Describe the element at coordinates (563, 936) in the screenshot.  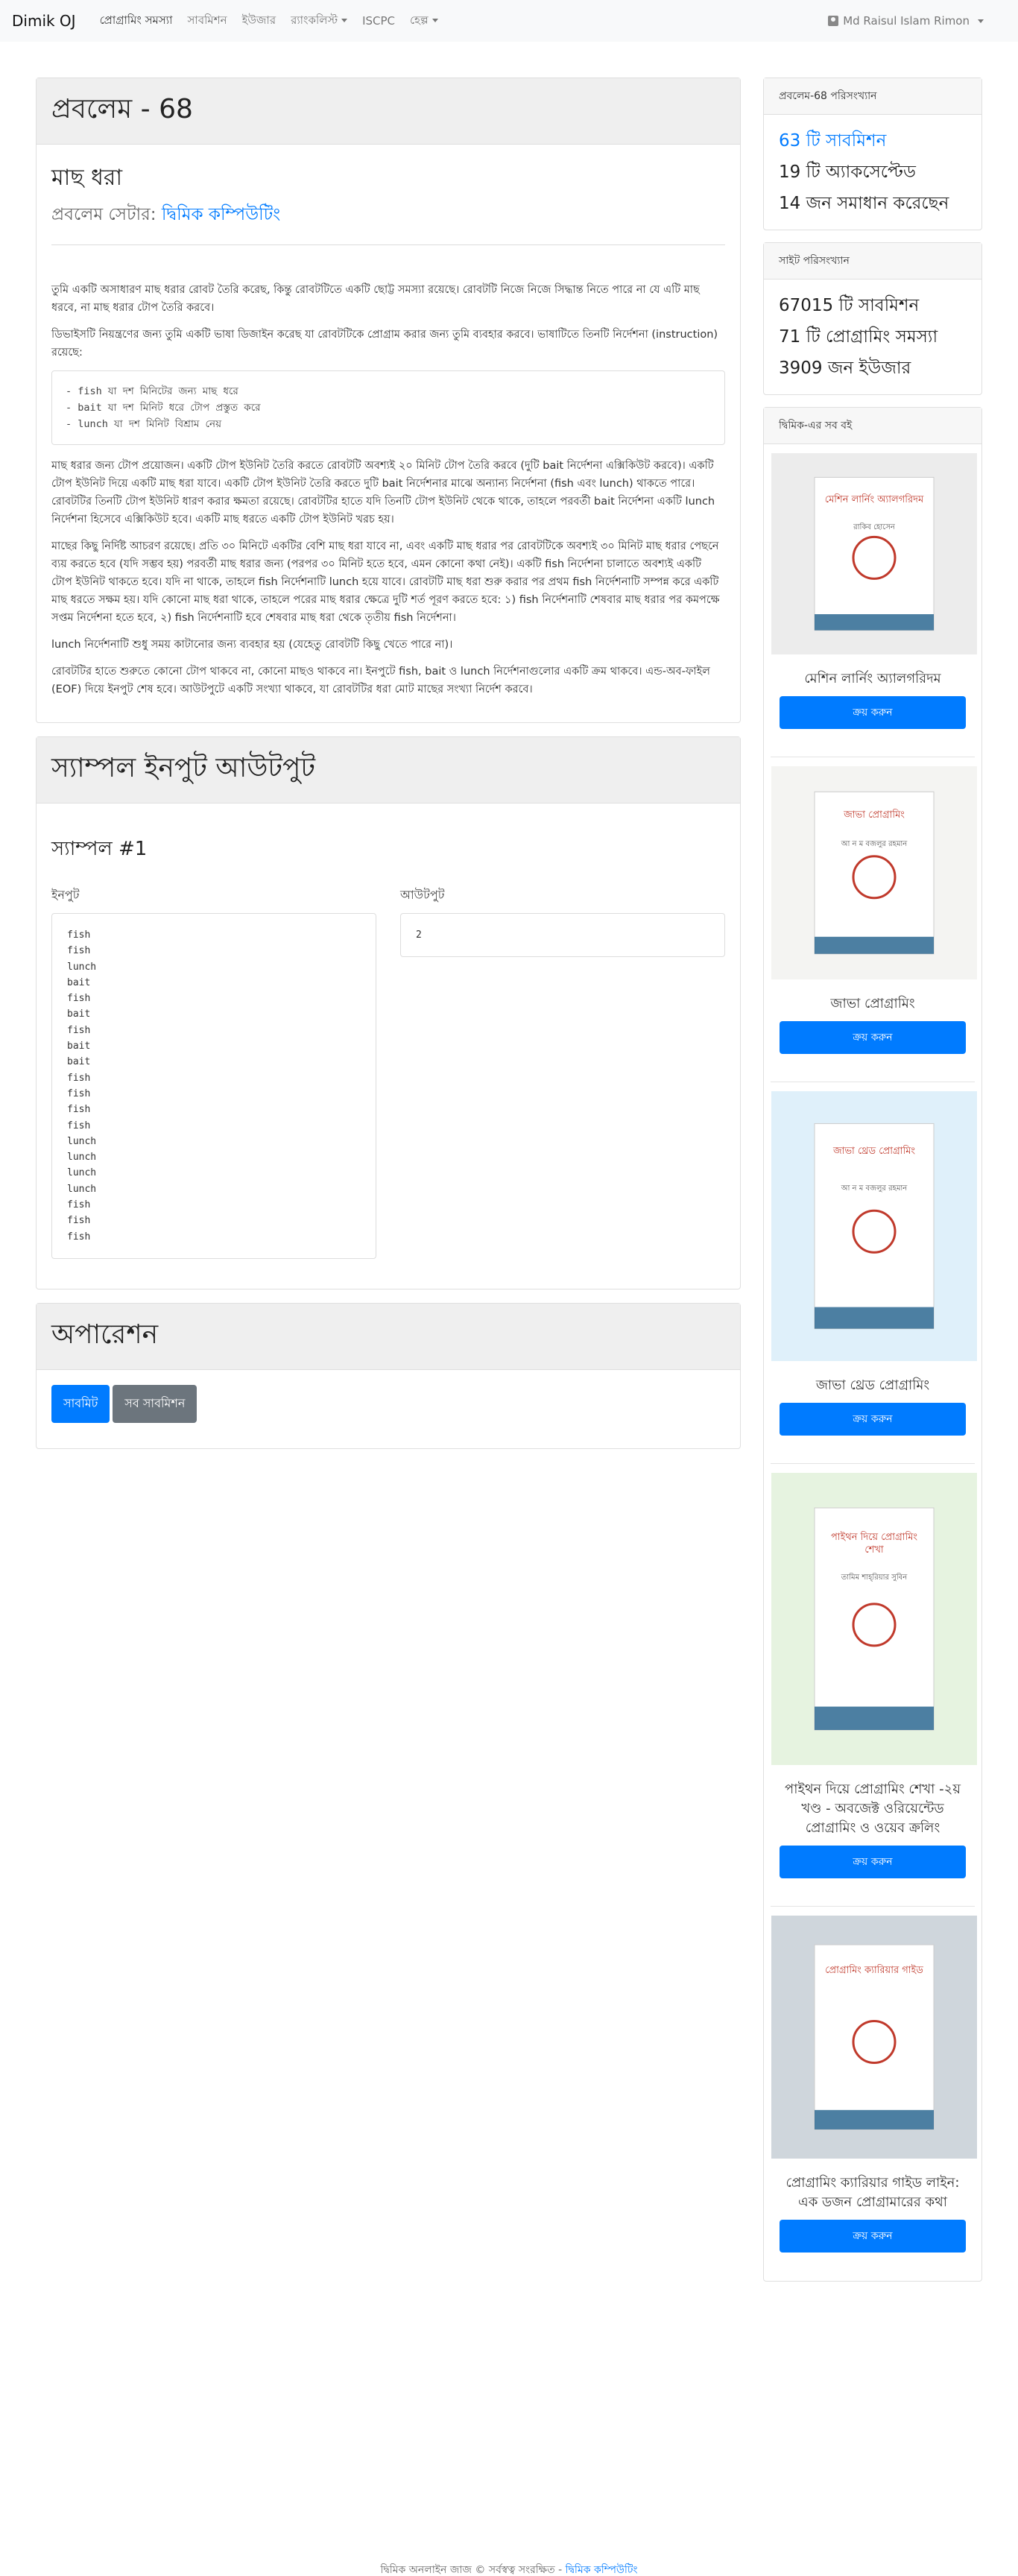
I see `sample-output-box: 2` at that location.